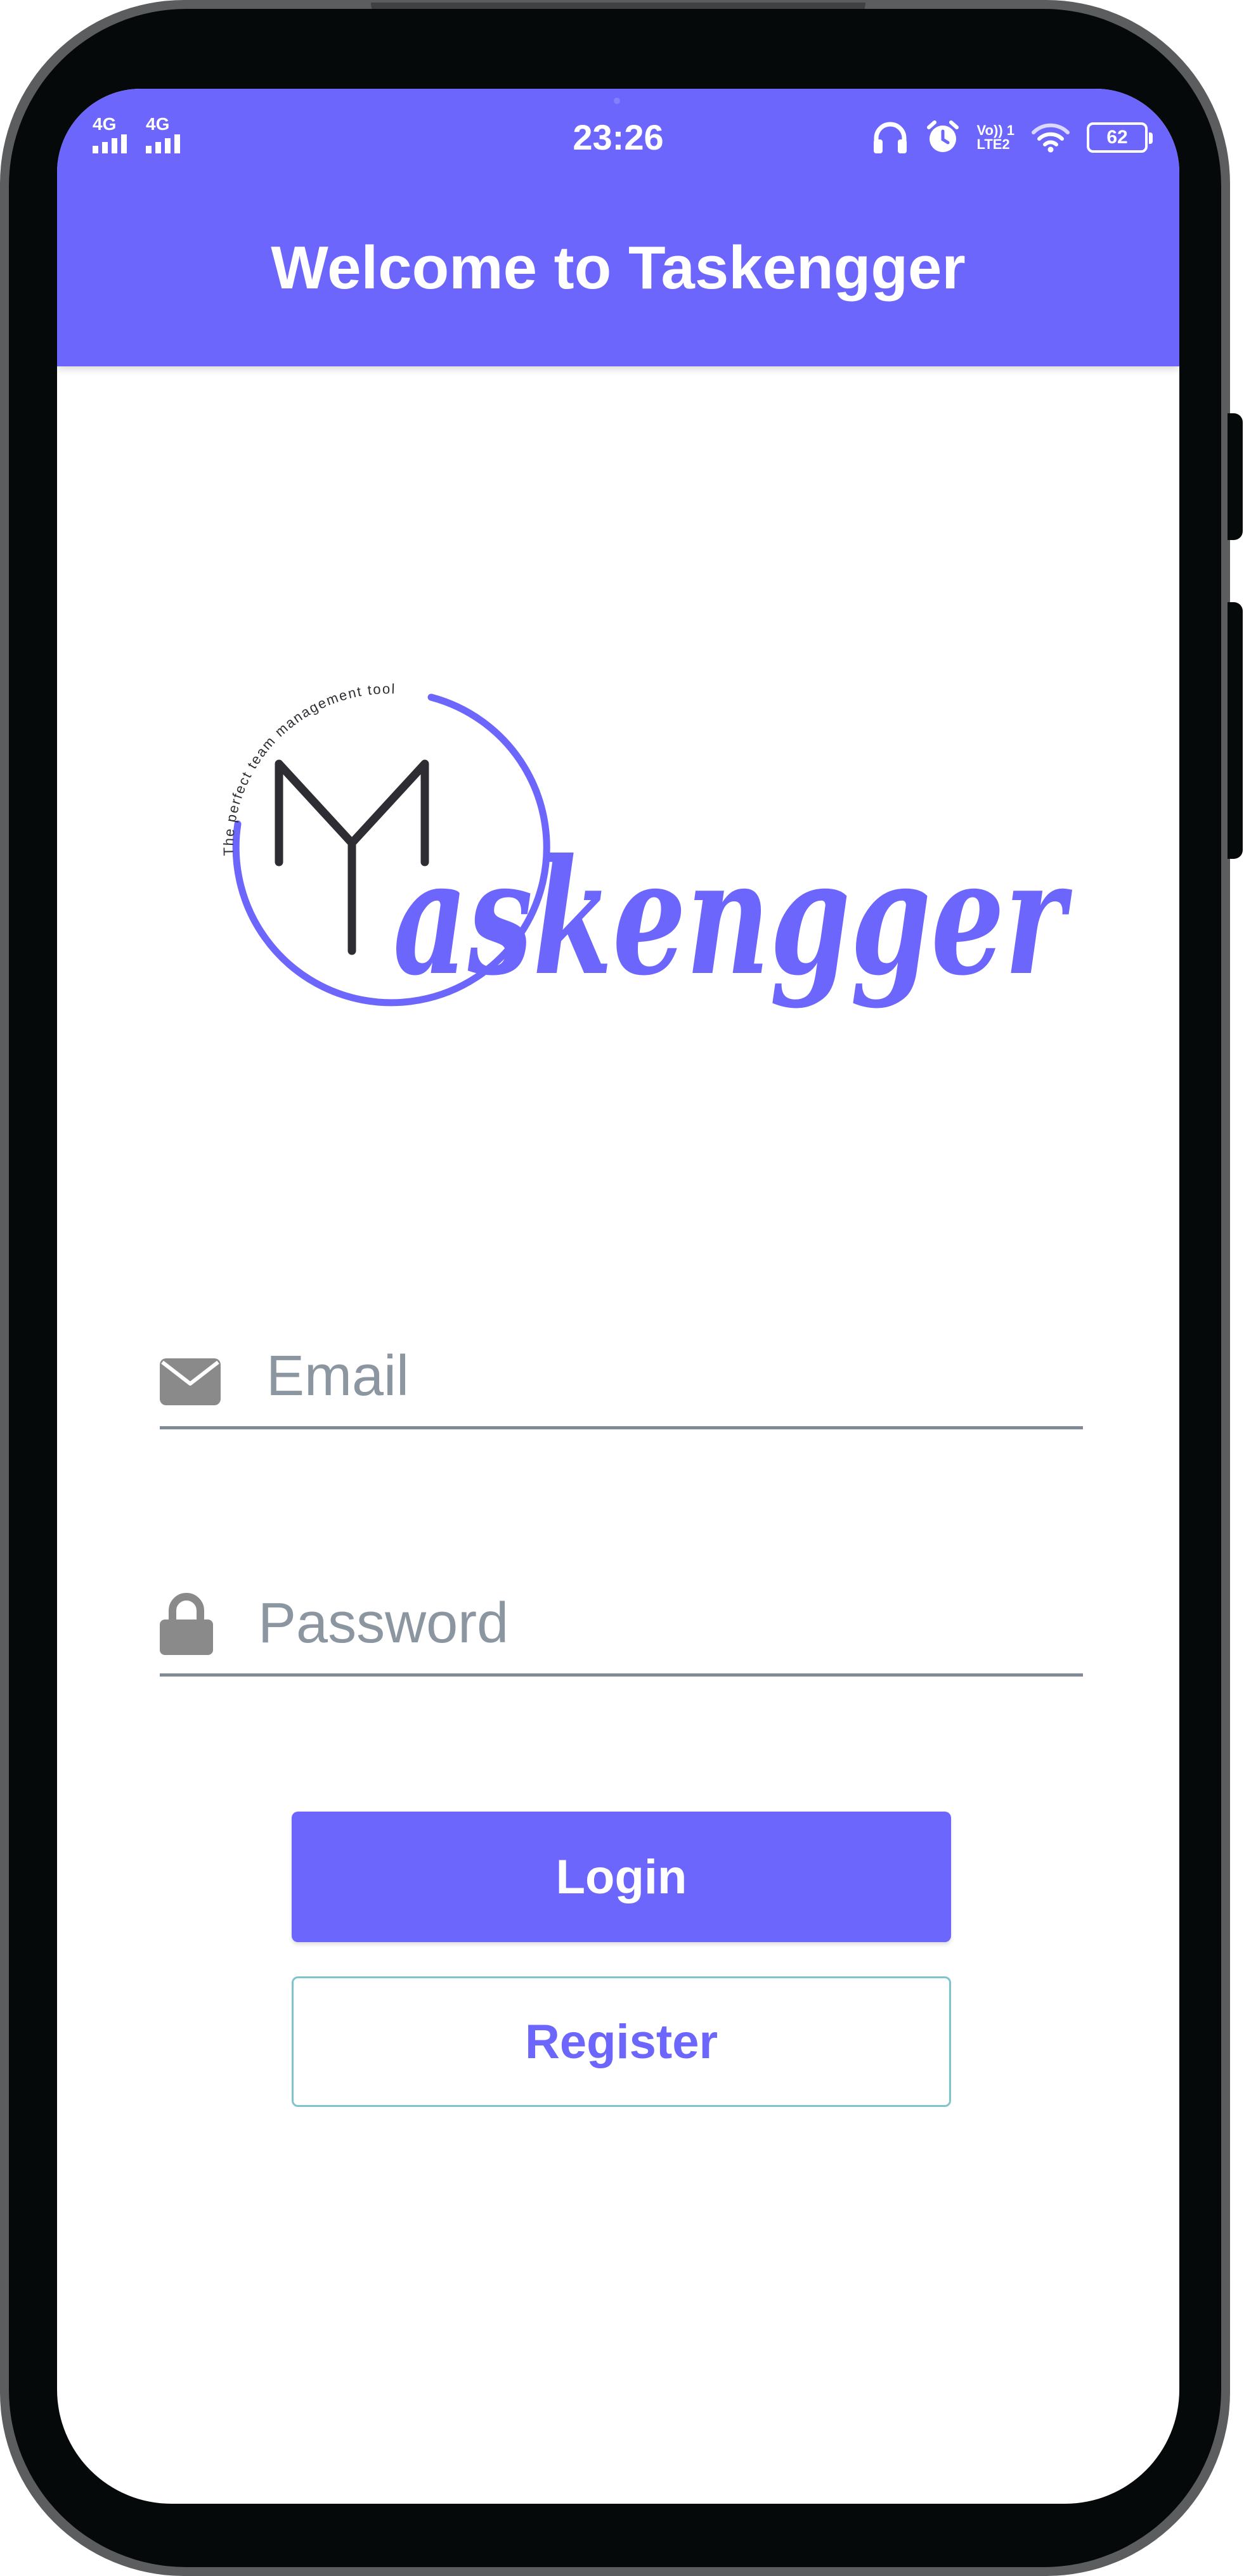 Image resolution: width=1244 pixels, height=2576 pixels. What do you see at coordinates (186, 1624) in the screenshot?
I see `lock-icon` at bounding box center [186, 1624].